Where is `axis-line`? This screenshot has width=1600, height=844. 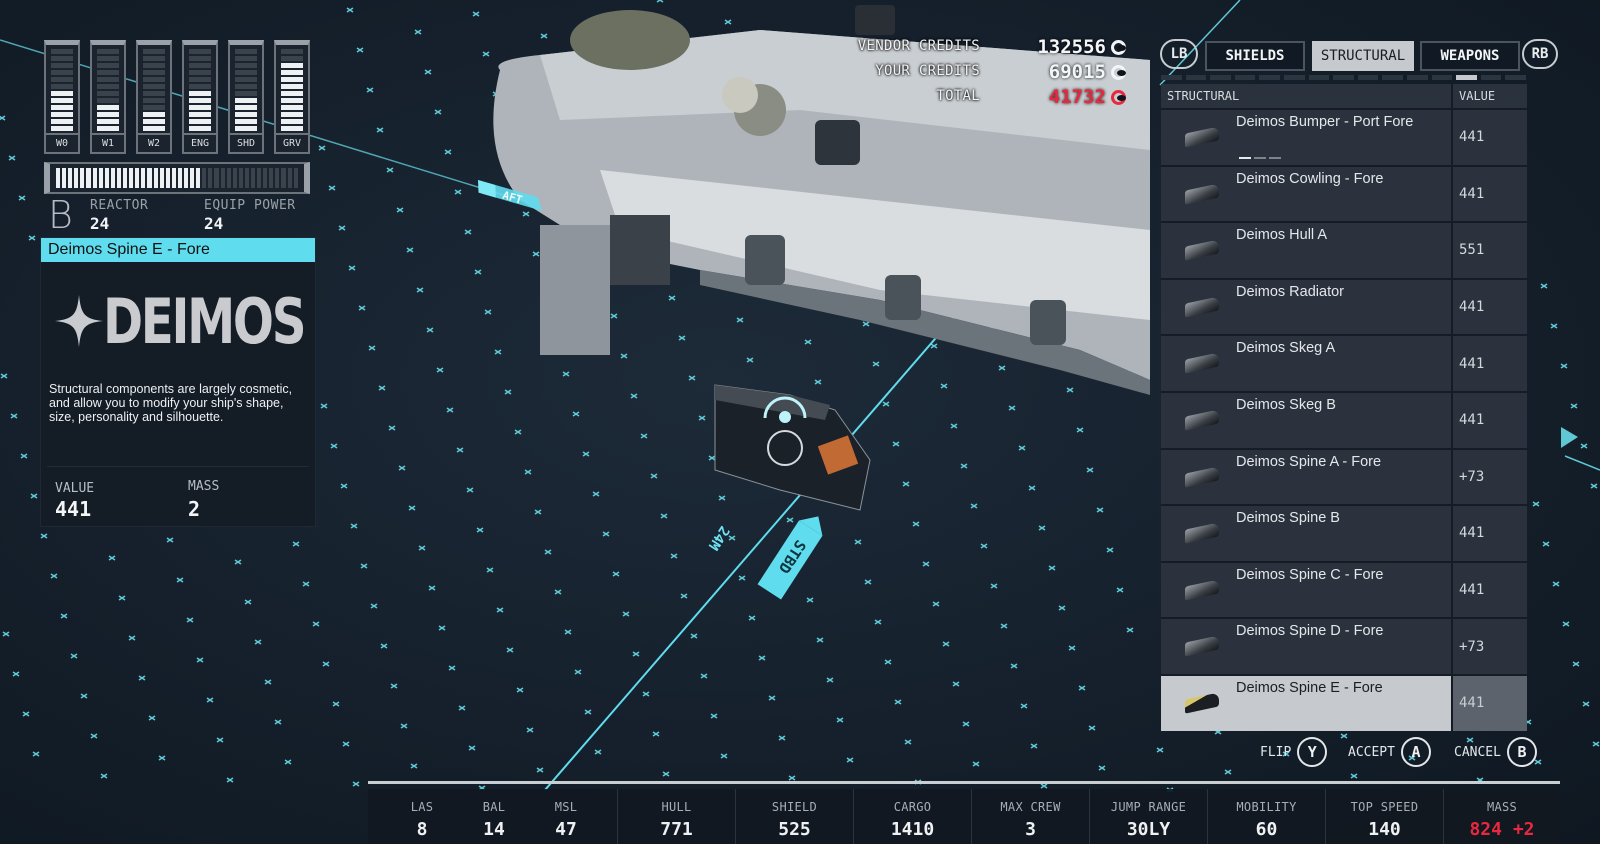 axis-line is located at coordinates (1582, 463).